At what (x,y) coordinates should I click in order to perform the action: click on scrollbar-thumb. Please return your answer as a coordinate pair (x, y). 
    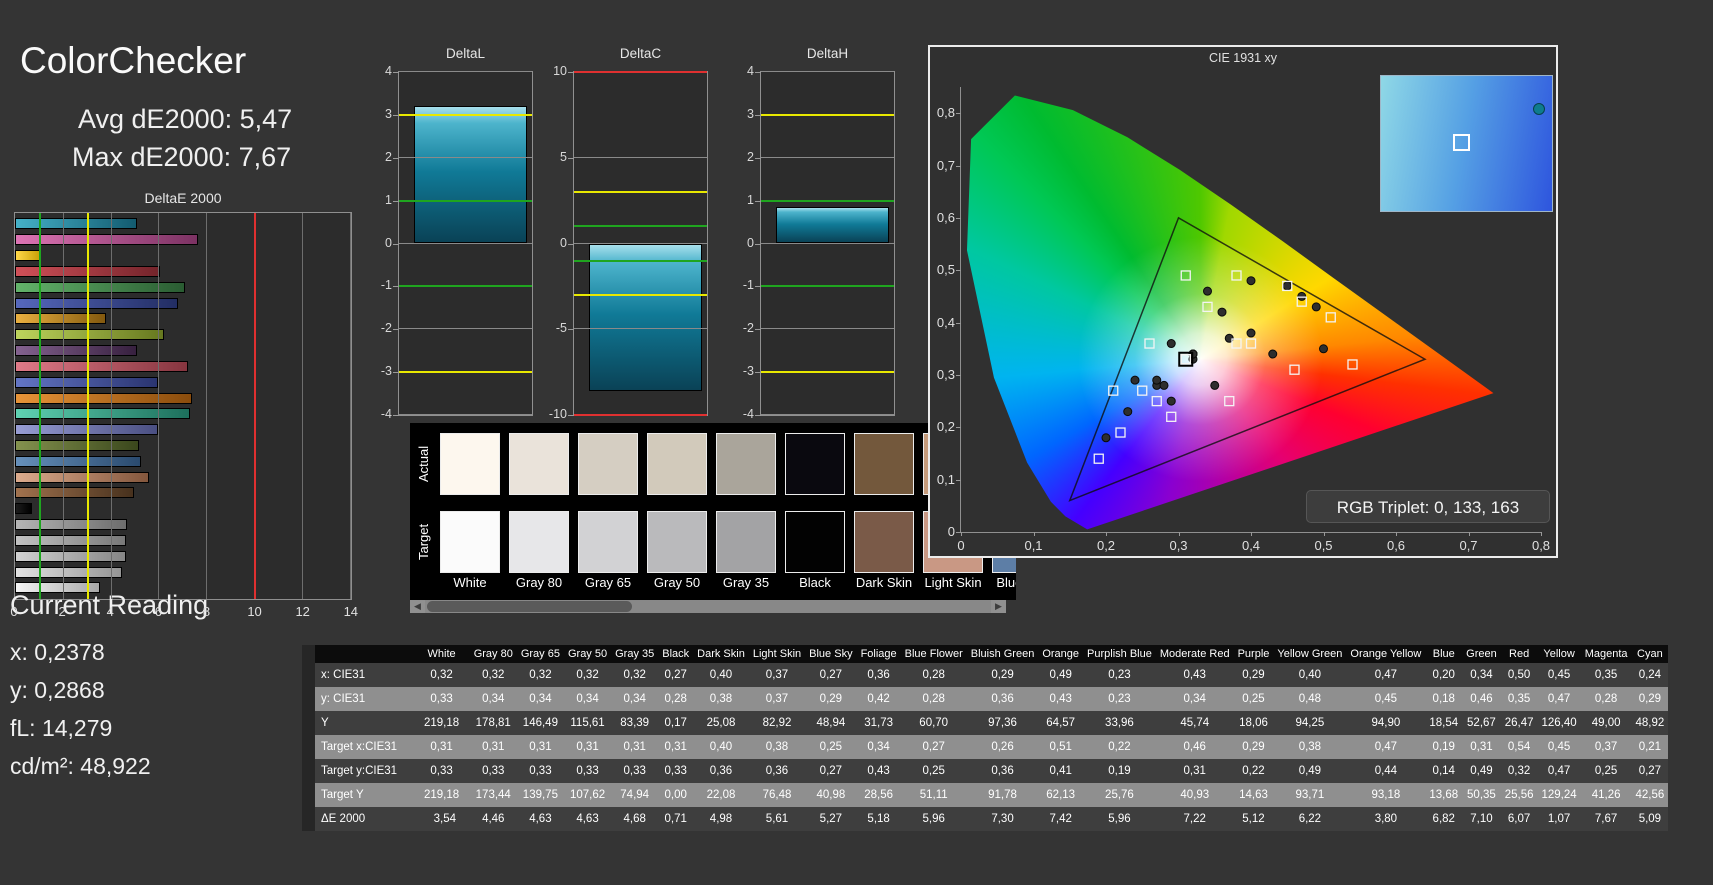
    Looking at the image, I should click on (529, 606).